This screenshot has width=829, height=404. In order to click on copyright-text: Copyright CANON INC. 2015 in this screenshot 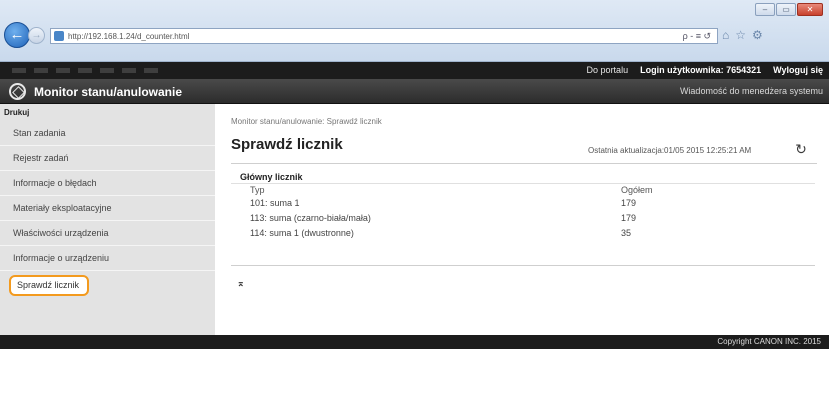, I will do `click(769, 341)`.